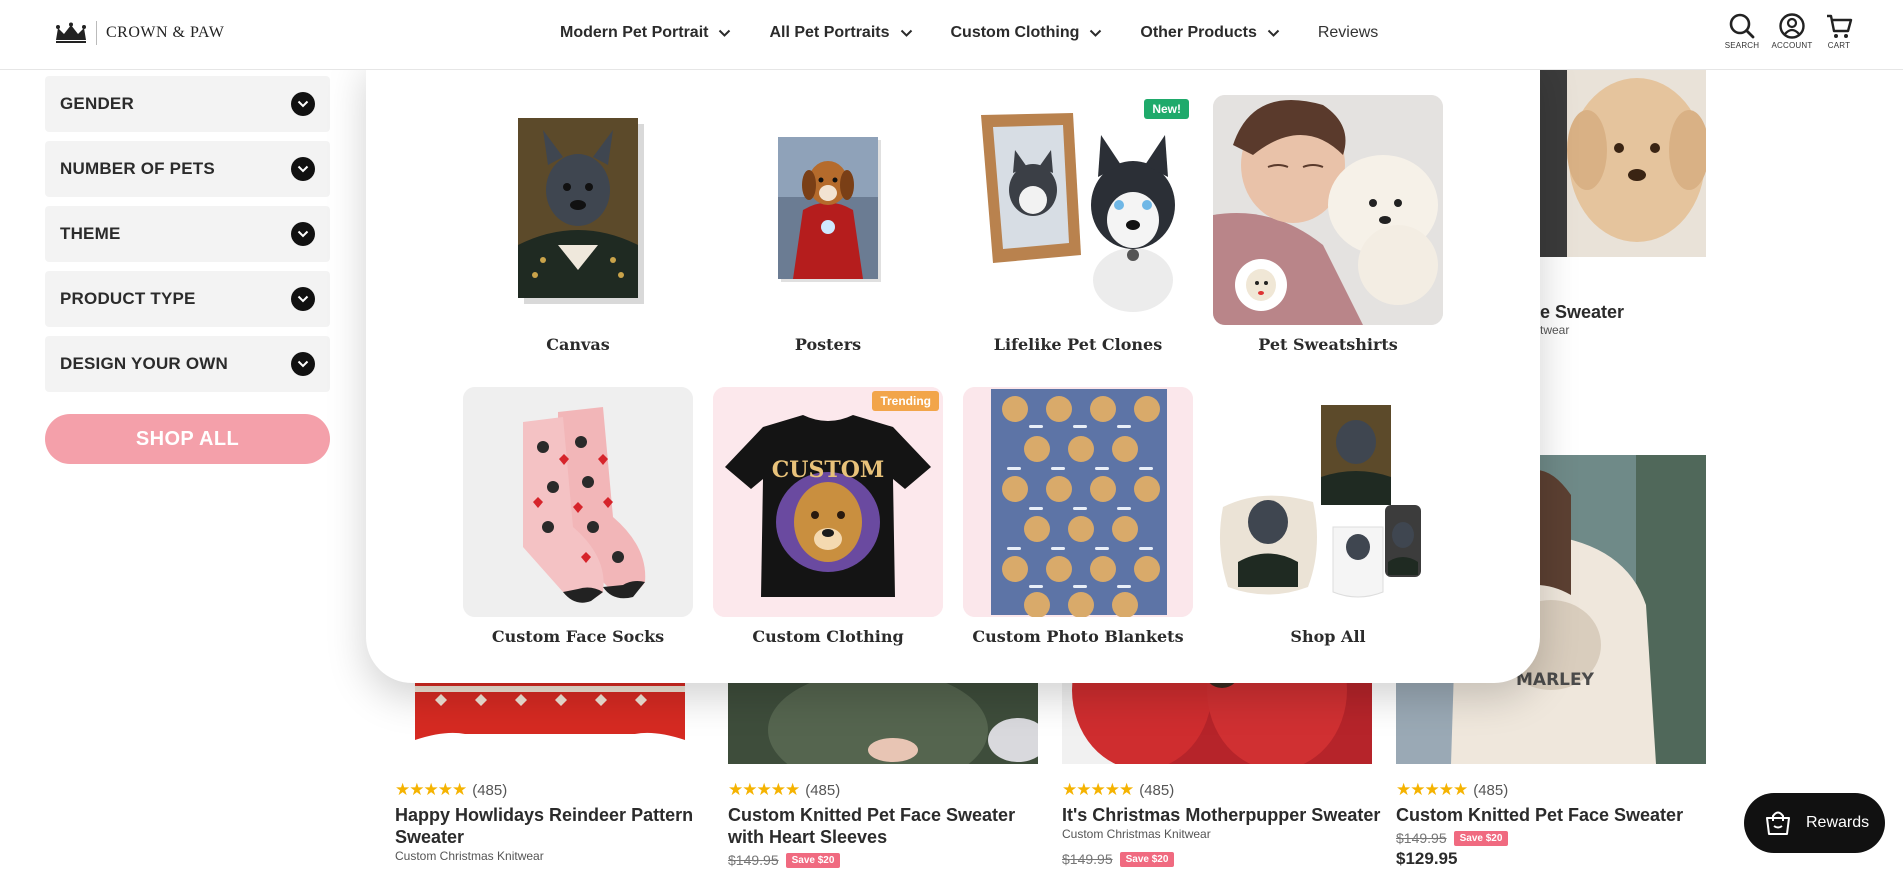  What do you see at coordinates (71, 32) in the screenshot?
I see `crown-icon` at bounding box center [71, 32].